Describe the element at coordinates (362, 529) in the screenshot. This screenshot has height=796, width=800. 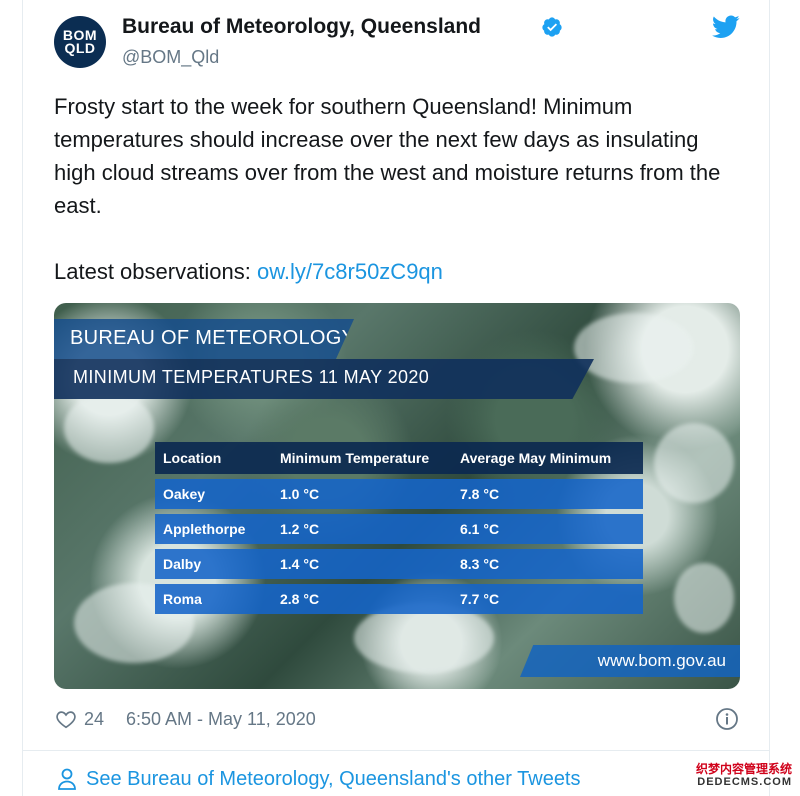
I see `cell-min-temp: 1.2 °C` at that location.